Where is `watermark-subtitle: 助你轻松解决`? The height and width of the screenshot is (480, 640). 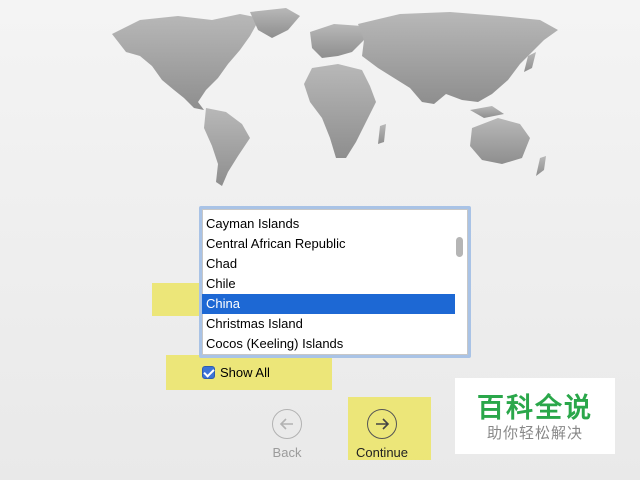 watermark-subtitle: 助你轻松解决 is located at coordinates (534, 433).